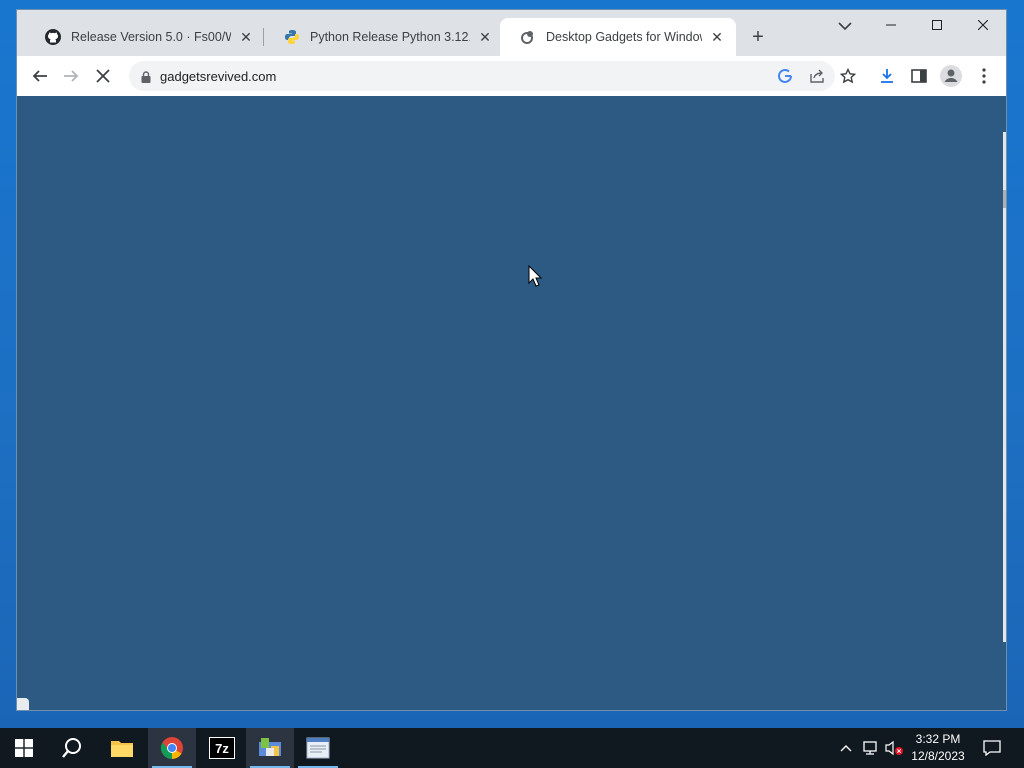 This screenshot has width=1024, height=768. Describe the element at coordinates (887, 76) in the screenshot. I see `download-icon` at that location.